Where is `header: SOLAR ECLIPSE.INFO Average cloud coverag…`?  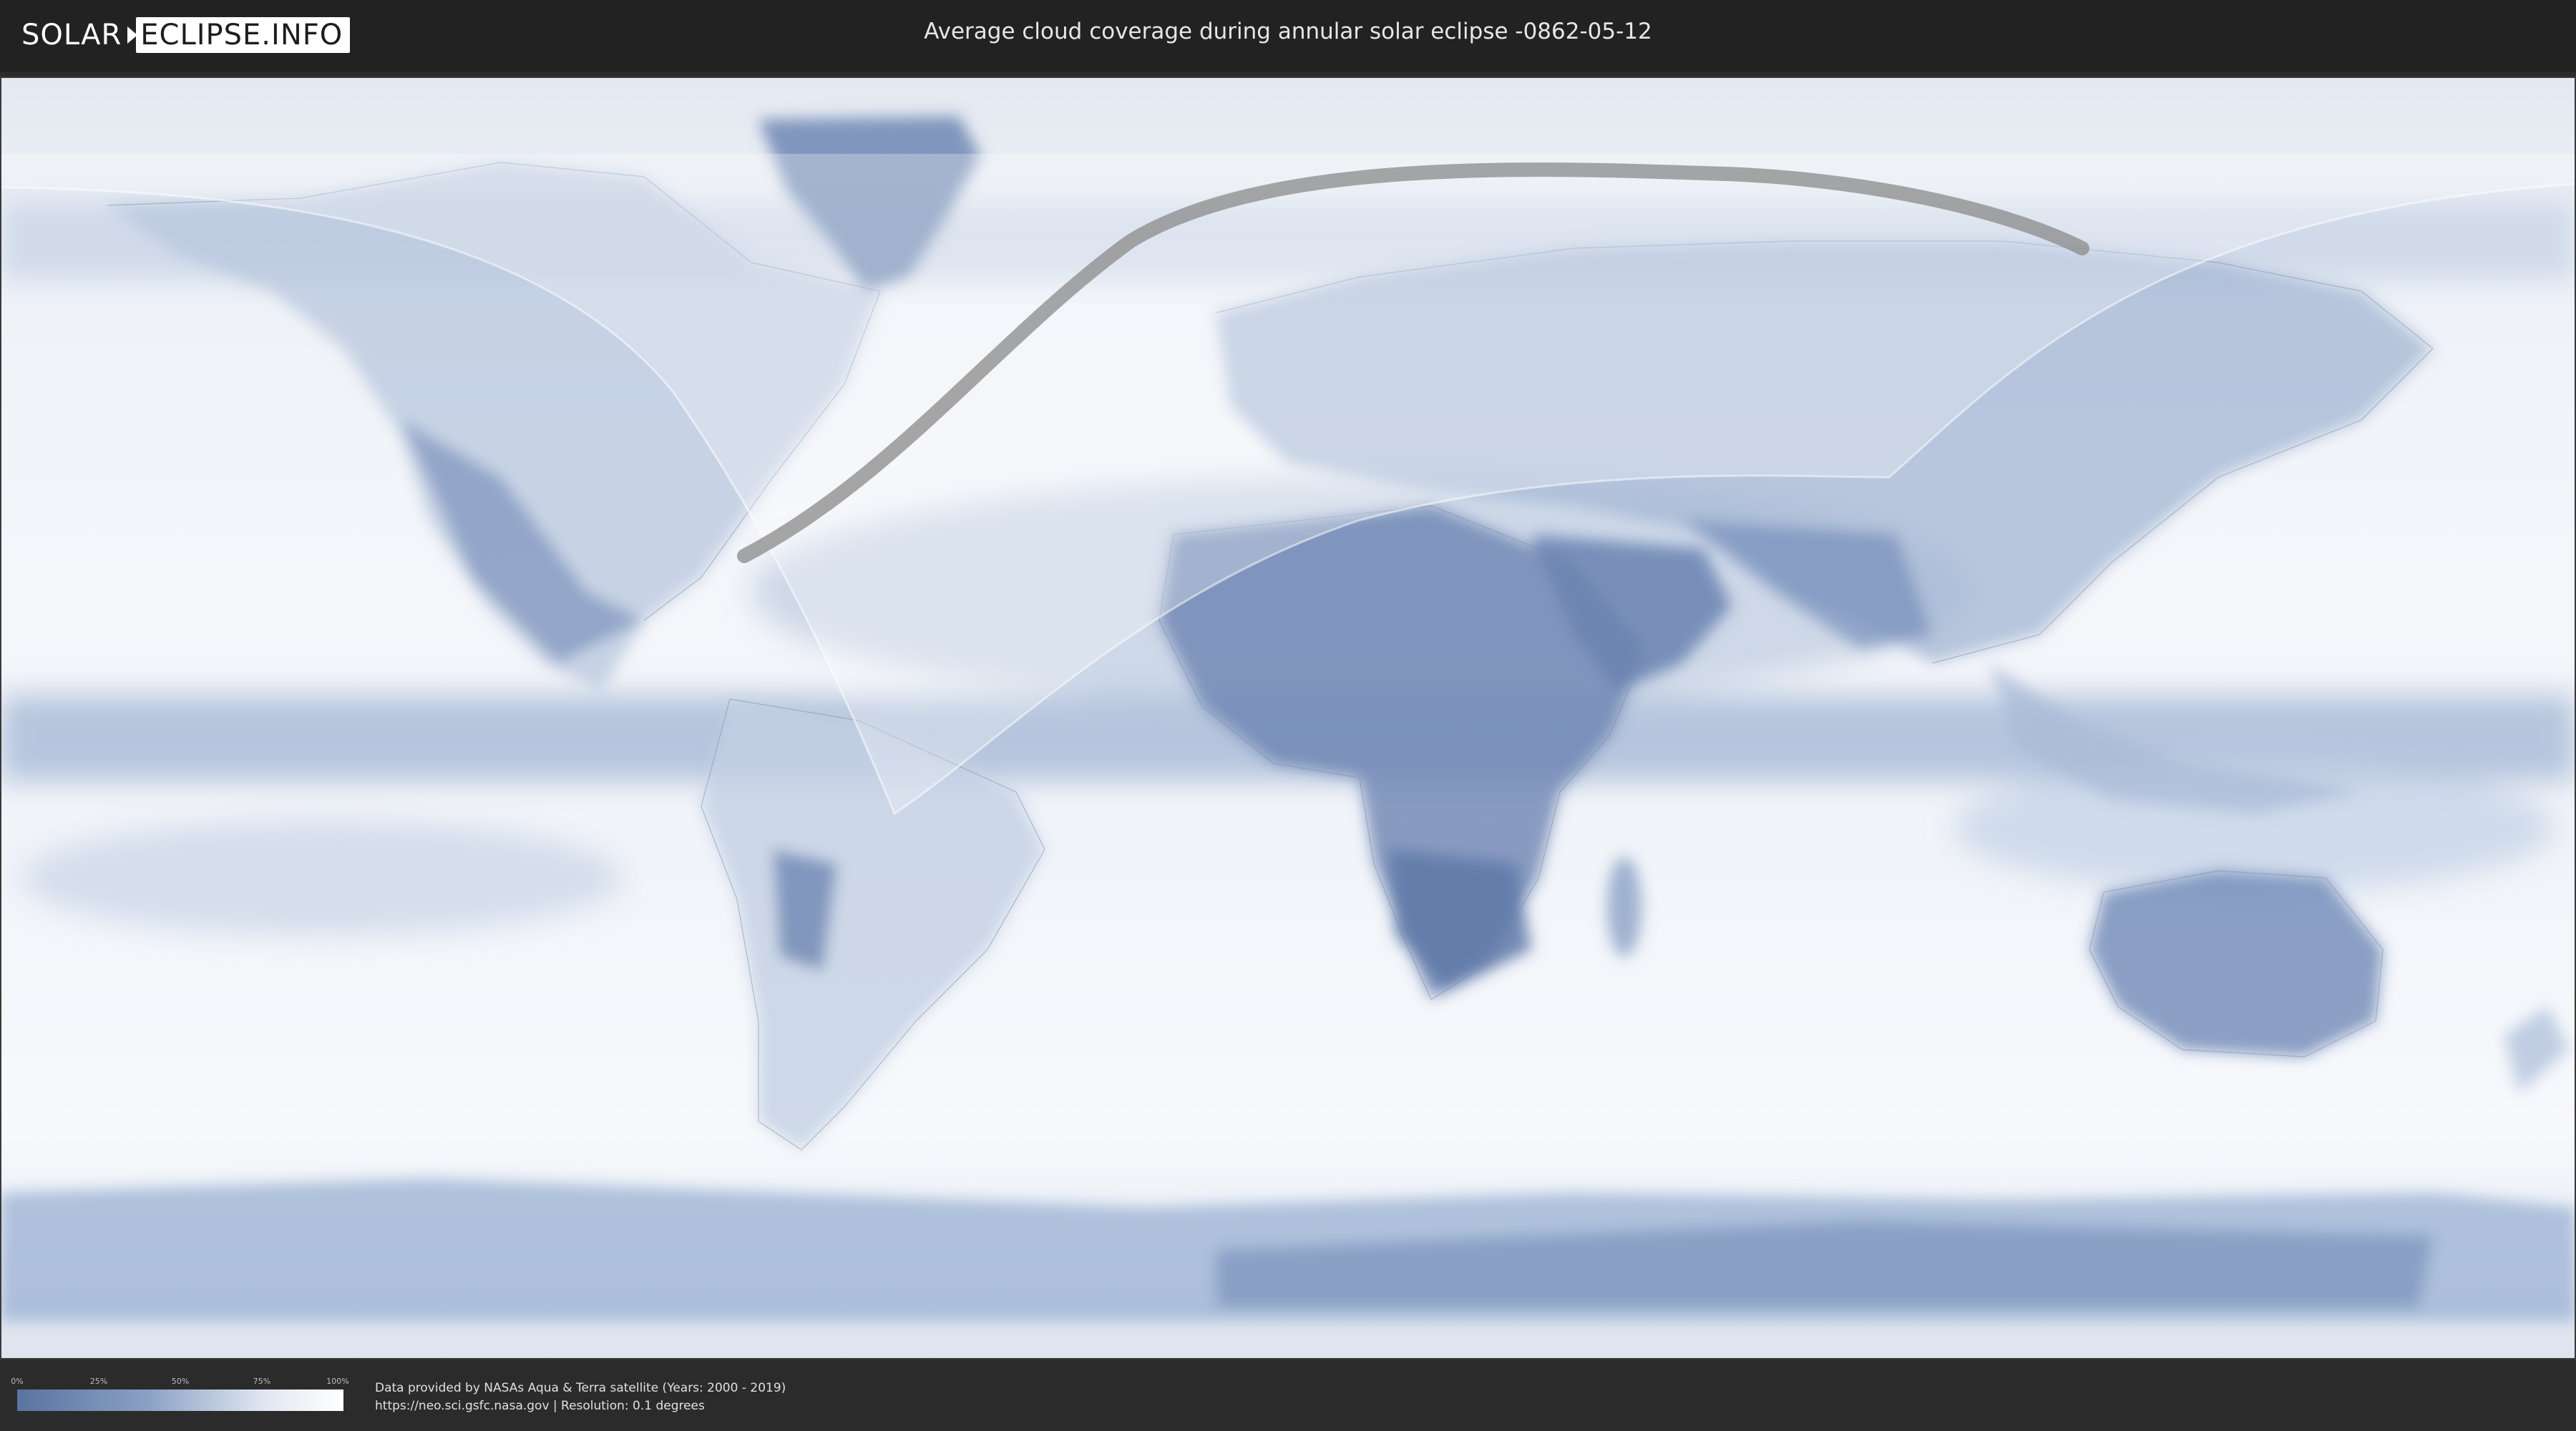 header: SOLAR ECLIPSE.INFO Average cloud coverag… is located at coordinates (1288, 36).